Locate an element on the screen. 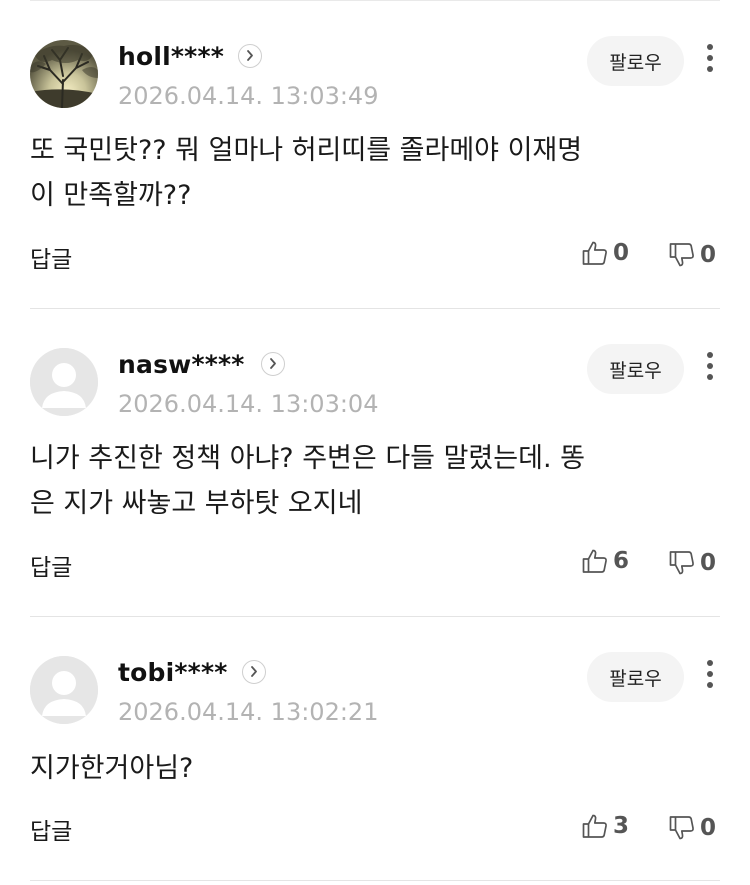  comment-timestamp: 2026.04.14. 13:02:21 is located at coordinates (248, 712).